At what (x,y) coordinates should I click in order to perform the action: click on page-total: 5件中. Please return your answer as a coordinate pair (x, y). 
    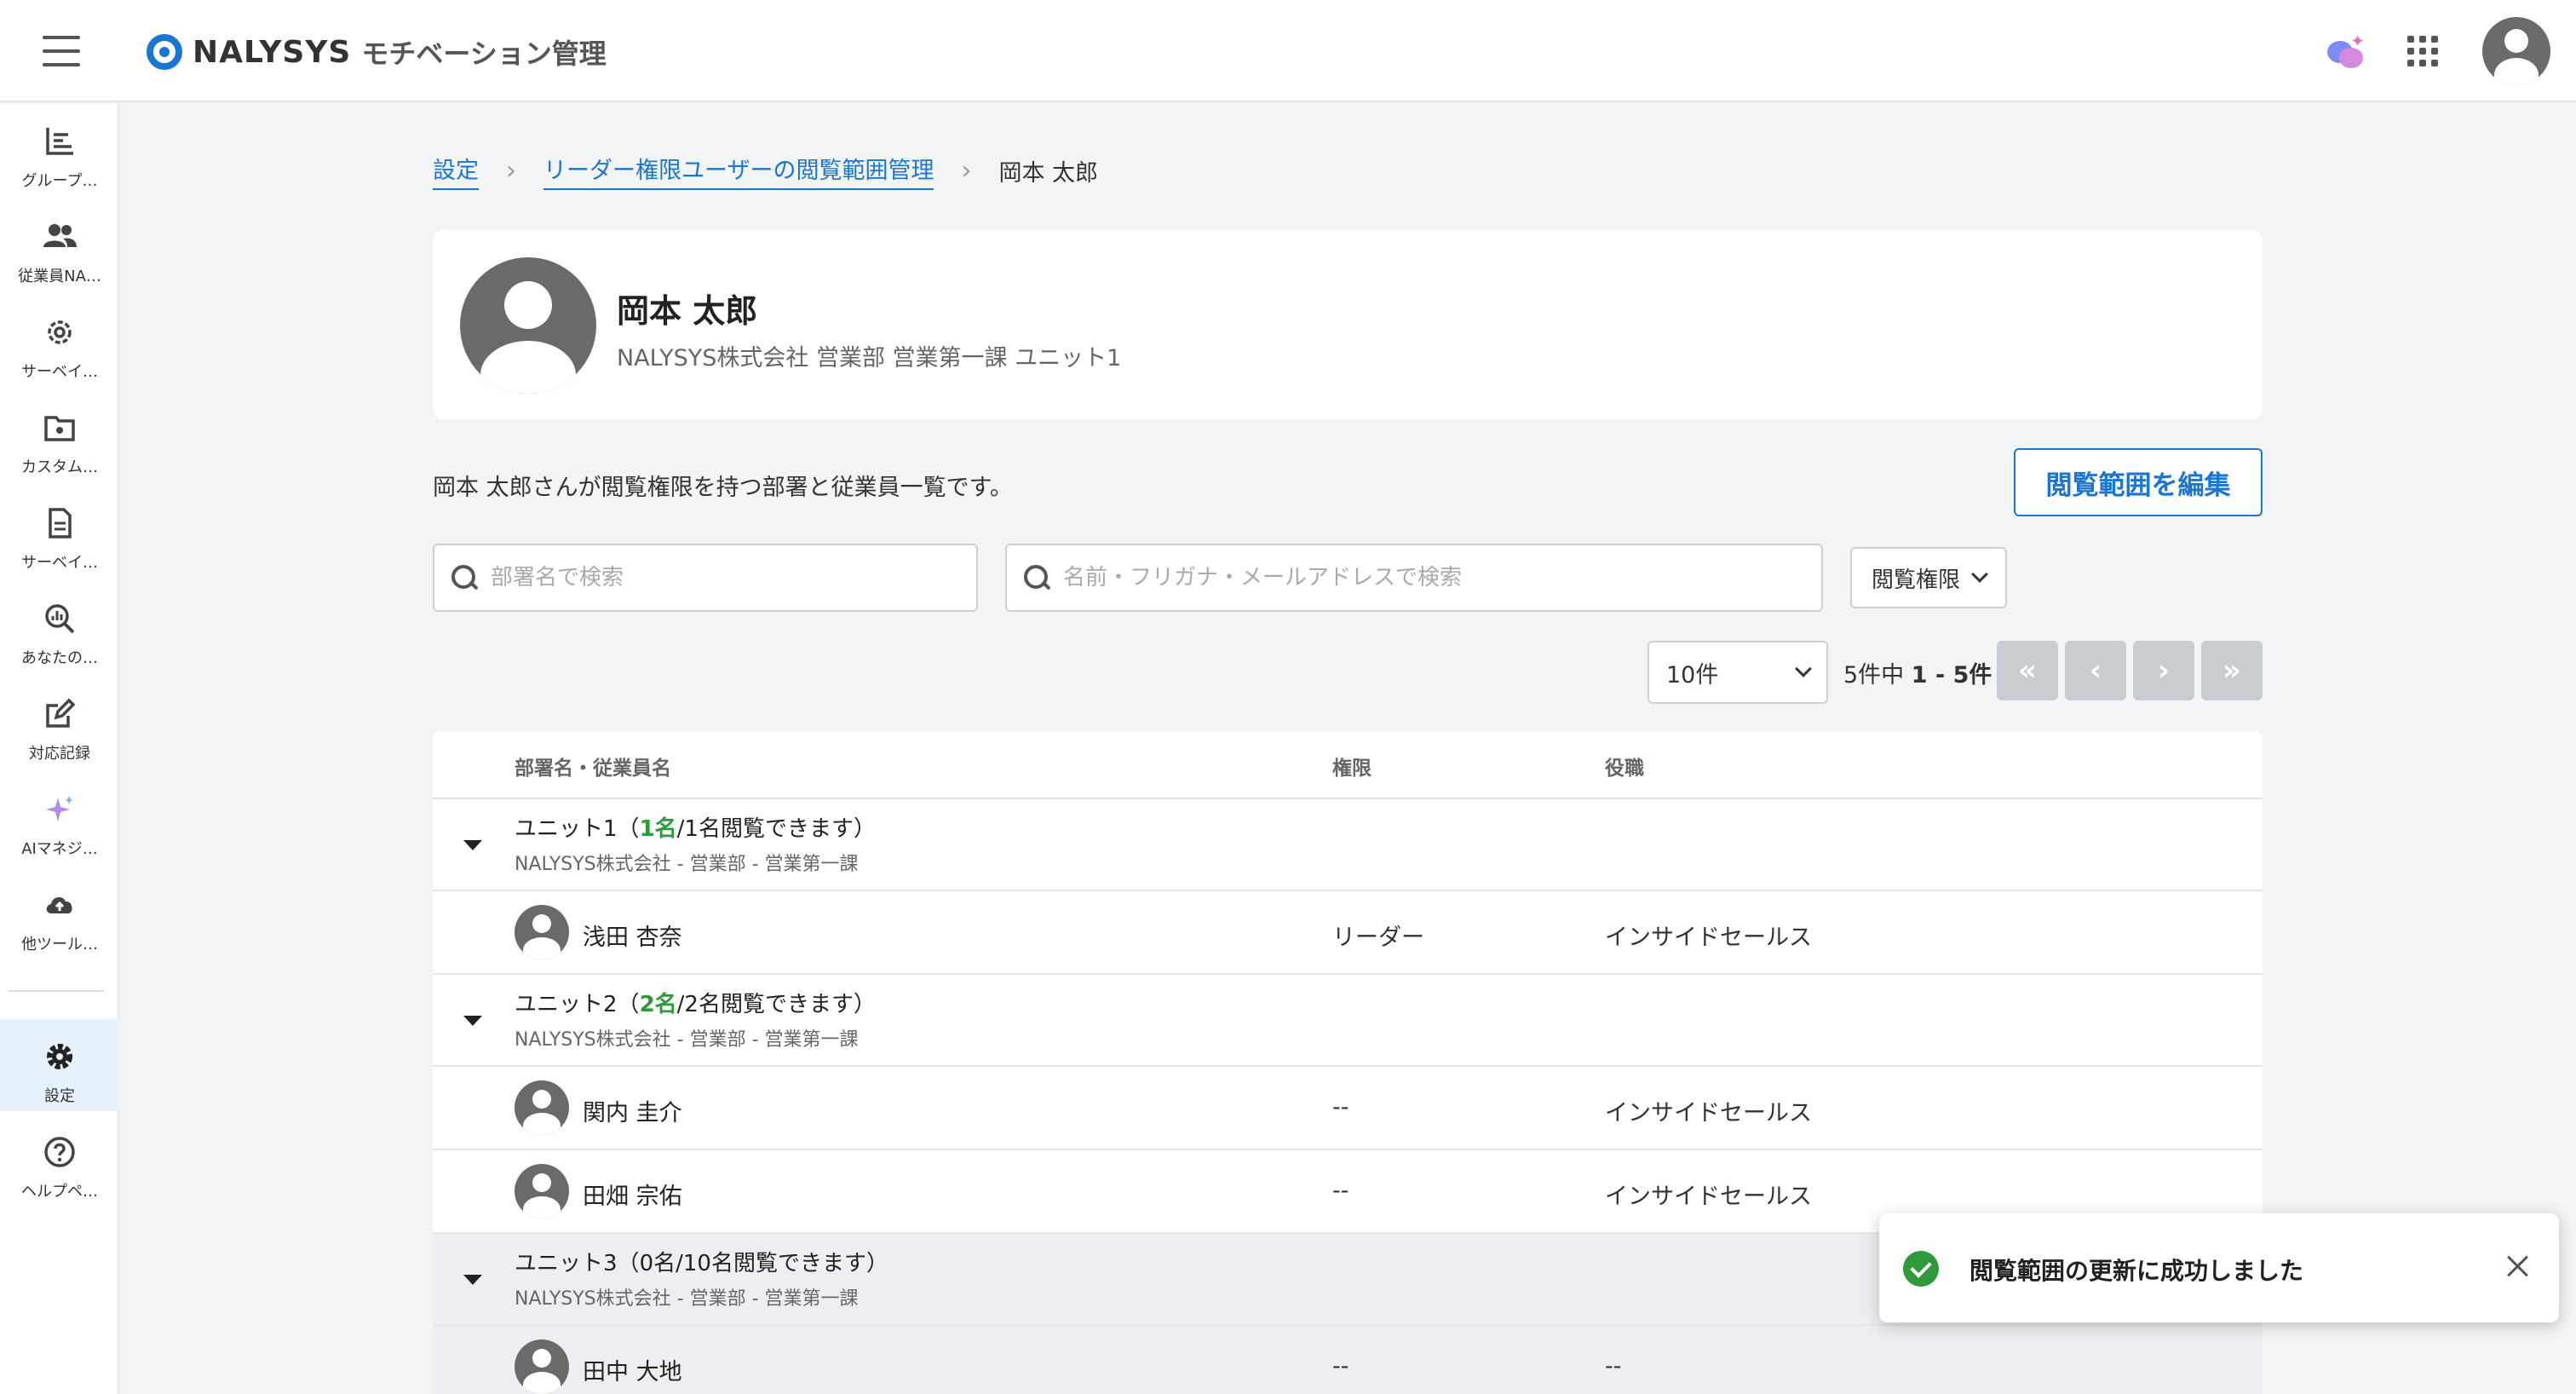
    Looking at the image, I should click on (1874, 675).